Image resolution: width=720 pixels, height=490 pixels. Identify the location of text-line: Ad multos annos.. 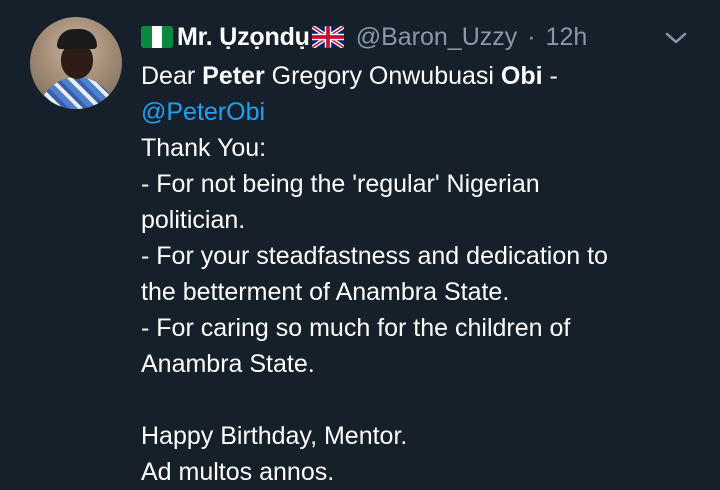
(238, 472).